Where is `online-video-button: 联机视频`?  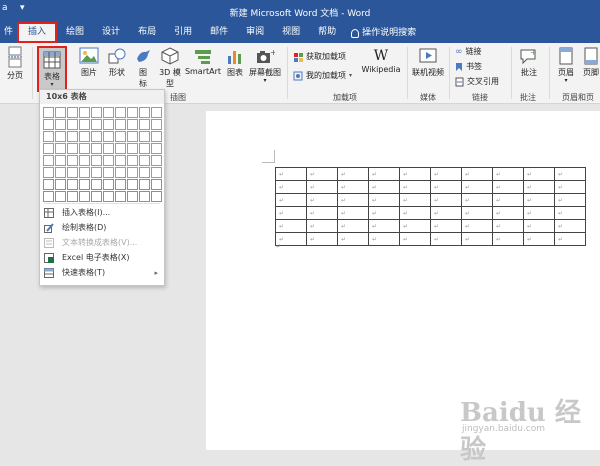
online-video-button: 联机视频 is located at coordinates (428, 62).